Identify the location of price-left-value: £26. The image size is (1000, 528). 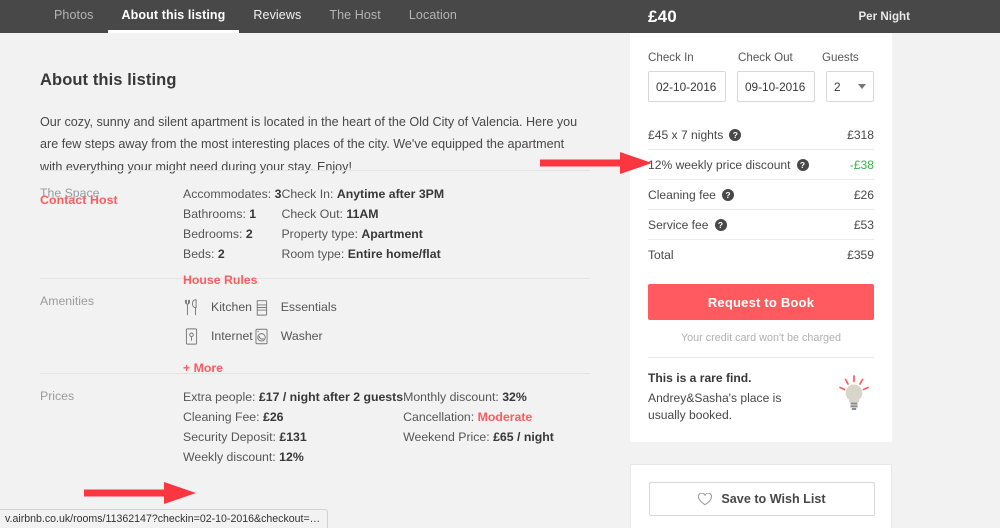
(273, 416).